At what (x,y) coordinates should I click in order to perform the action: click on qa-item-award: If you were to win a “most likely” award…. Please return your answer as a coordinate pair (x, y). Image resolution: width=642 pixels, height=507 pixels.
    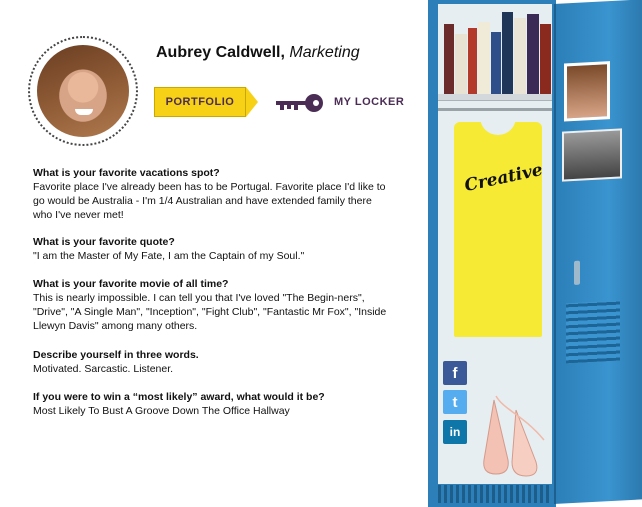
    Looking at the image, I should click on (210, 404).